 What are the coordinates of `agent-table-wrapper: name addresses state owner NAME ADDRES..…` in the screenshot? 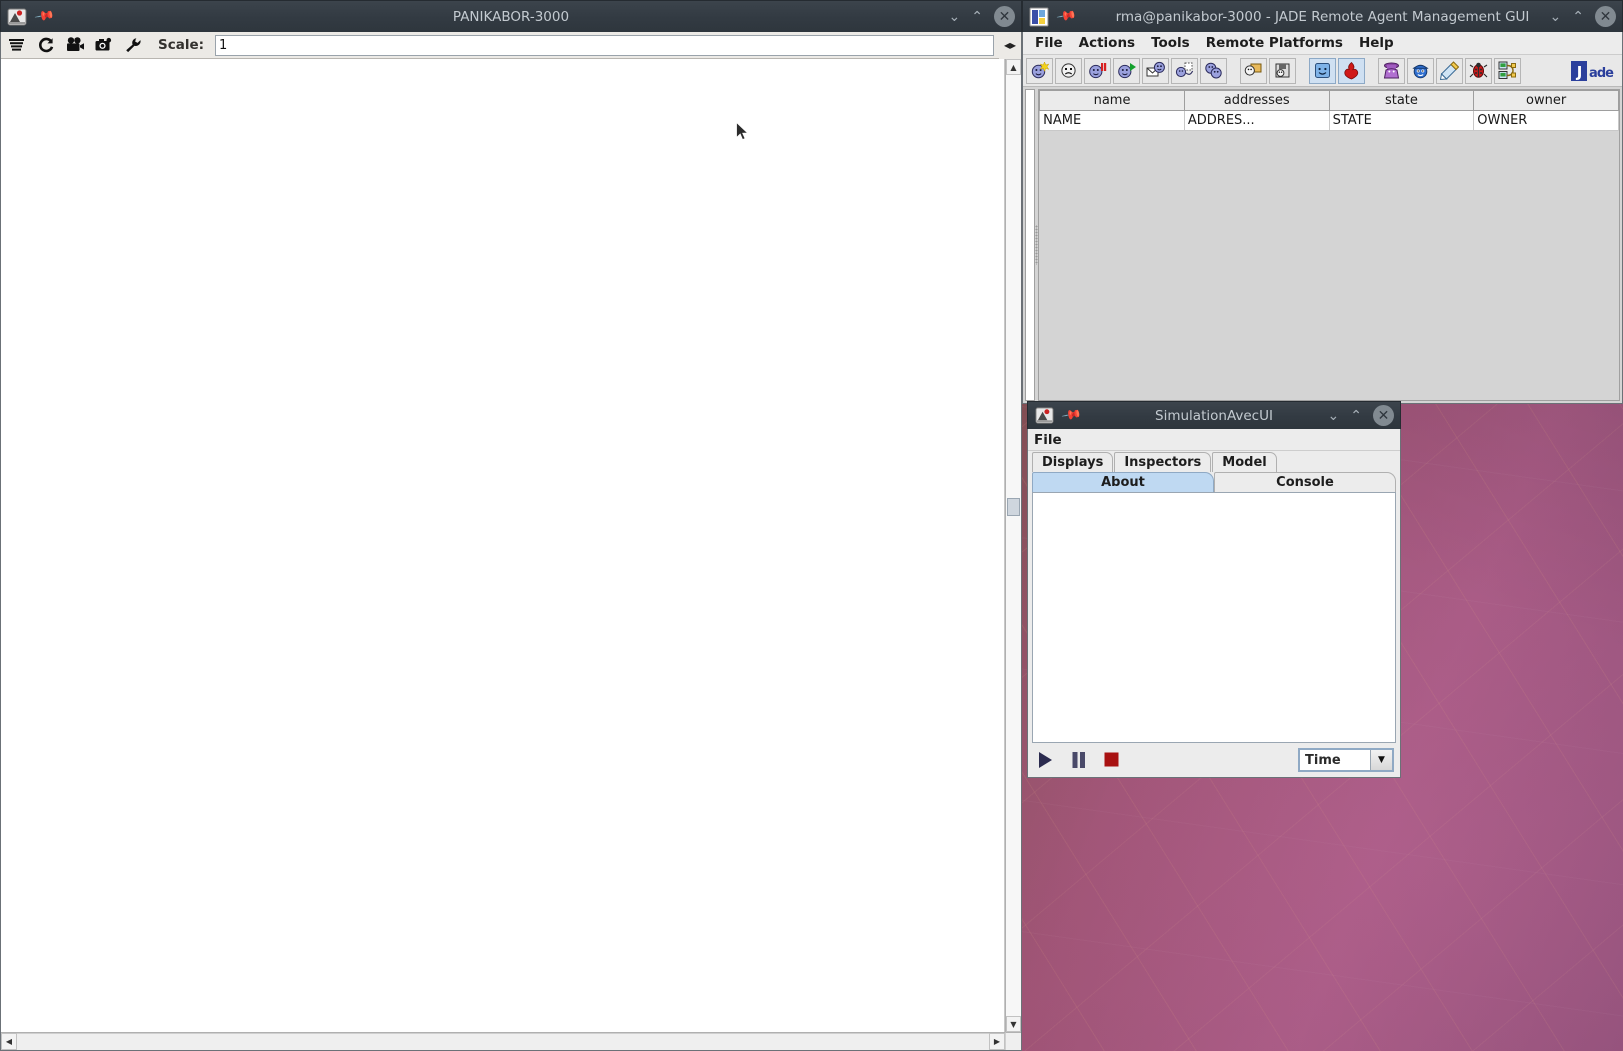 It's located at (1329, 245).